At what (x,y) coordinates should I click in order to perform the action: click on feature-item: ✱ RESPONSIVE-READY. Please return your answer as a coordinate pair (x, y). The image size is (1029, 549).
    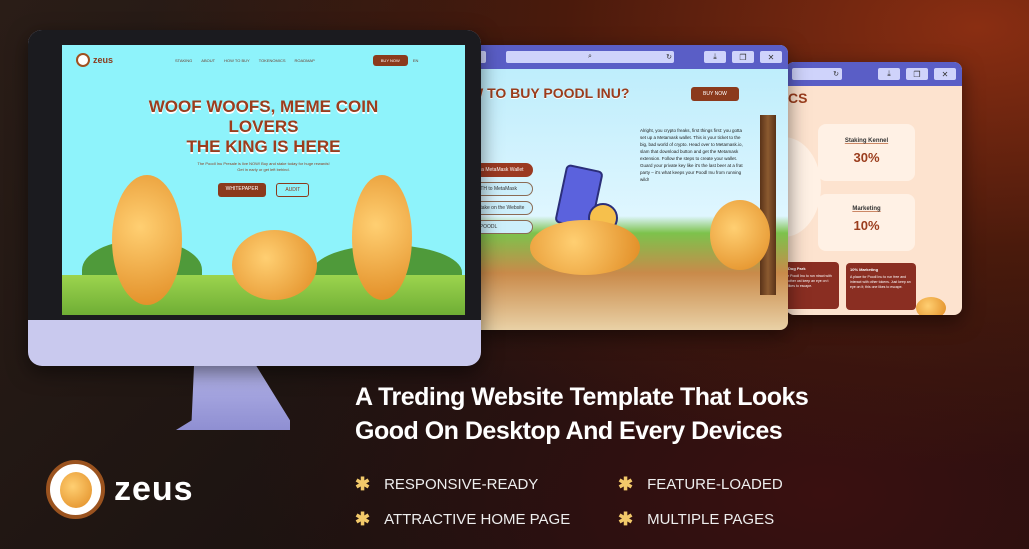
    Looking at the image, I should click on (446, 484).